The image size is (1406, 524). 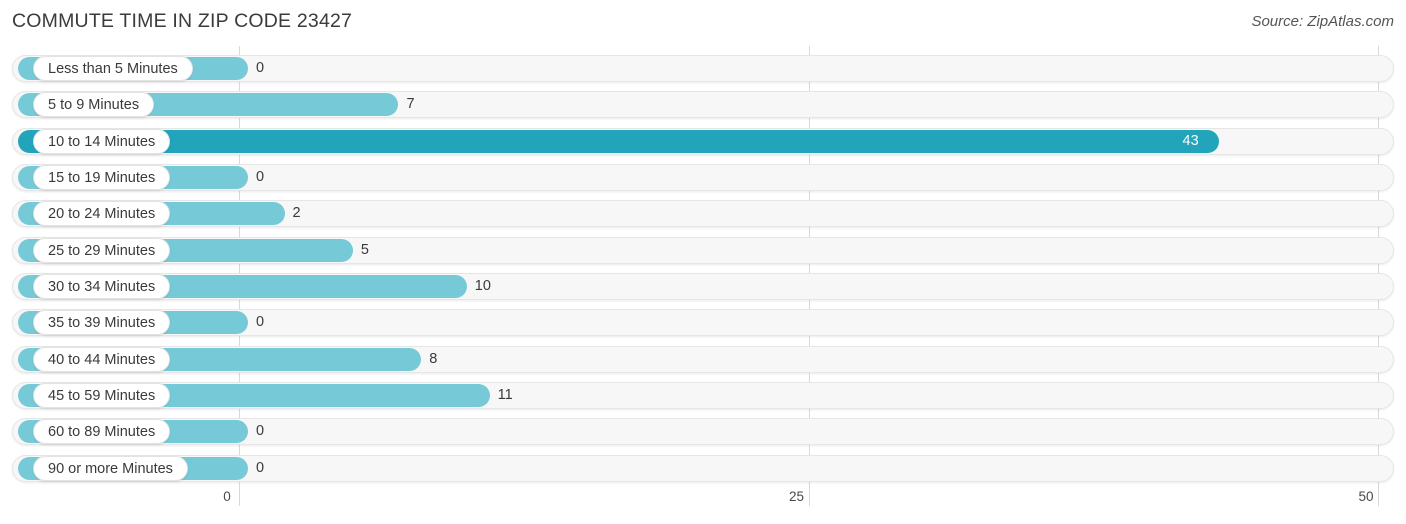 What do you see at coordinates (703, 468) in the screenshot?
I see `bar-row: 90 or more Minutes 0` at bounding box center [703, 468].